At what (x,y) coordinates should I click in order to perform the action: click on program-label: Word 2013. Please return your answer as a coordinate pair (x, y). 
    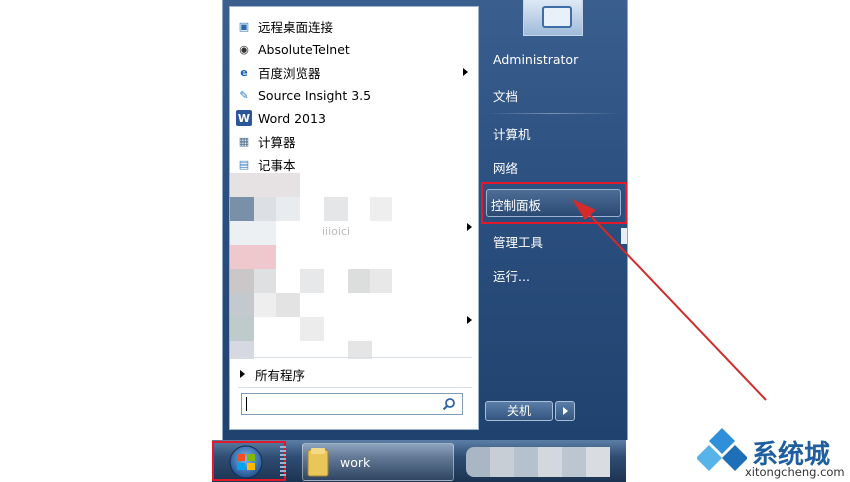
    Looking at the image, I should click on (292, 118).